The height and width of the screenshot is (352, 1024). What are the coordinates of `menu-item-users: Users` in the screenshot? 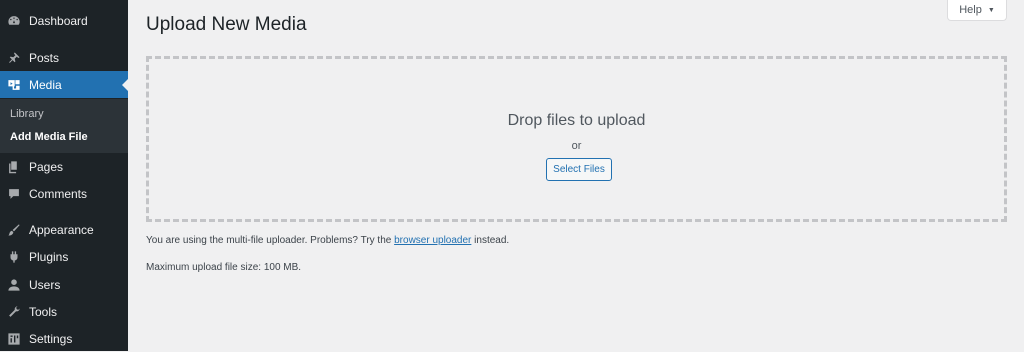 It's located at (64, 284).